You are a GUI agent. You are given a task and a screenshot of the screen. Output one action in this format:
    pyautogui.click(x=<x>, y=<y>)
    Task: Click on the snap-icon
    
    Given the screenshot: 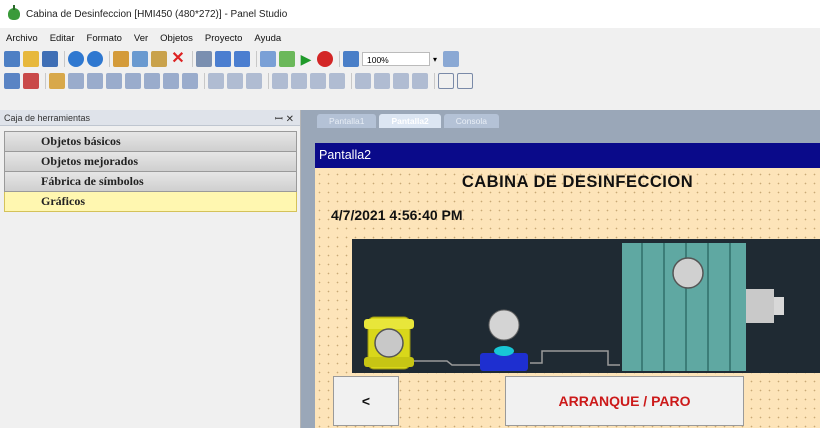 What is the action you would take?
    pyautogui.click(x=242, y=59)
    